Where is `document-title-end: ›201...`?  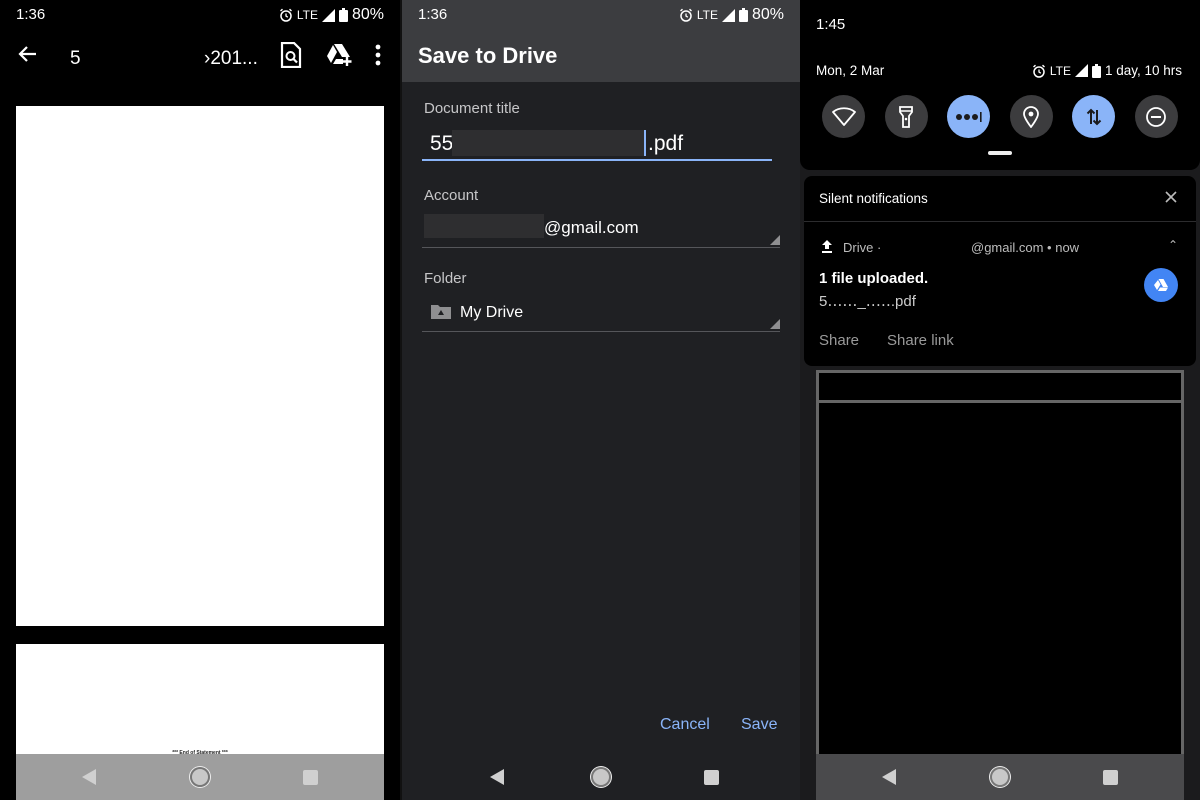
document-title-end: ›201... is located at coordinates (231, 58).